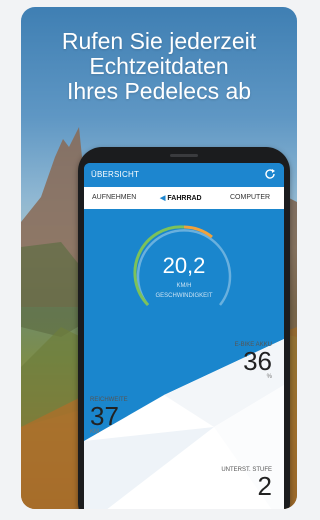  I want to click on tab-aufnehmen: AUFNEHMEN, so click(114, 197).